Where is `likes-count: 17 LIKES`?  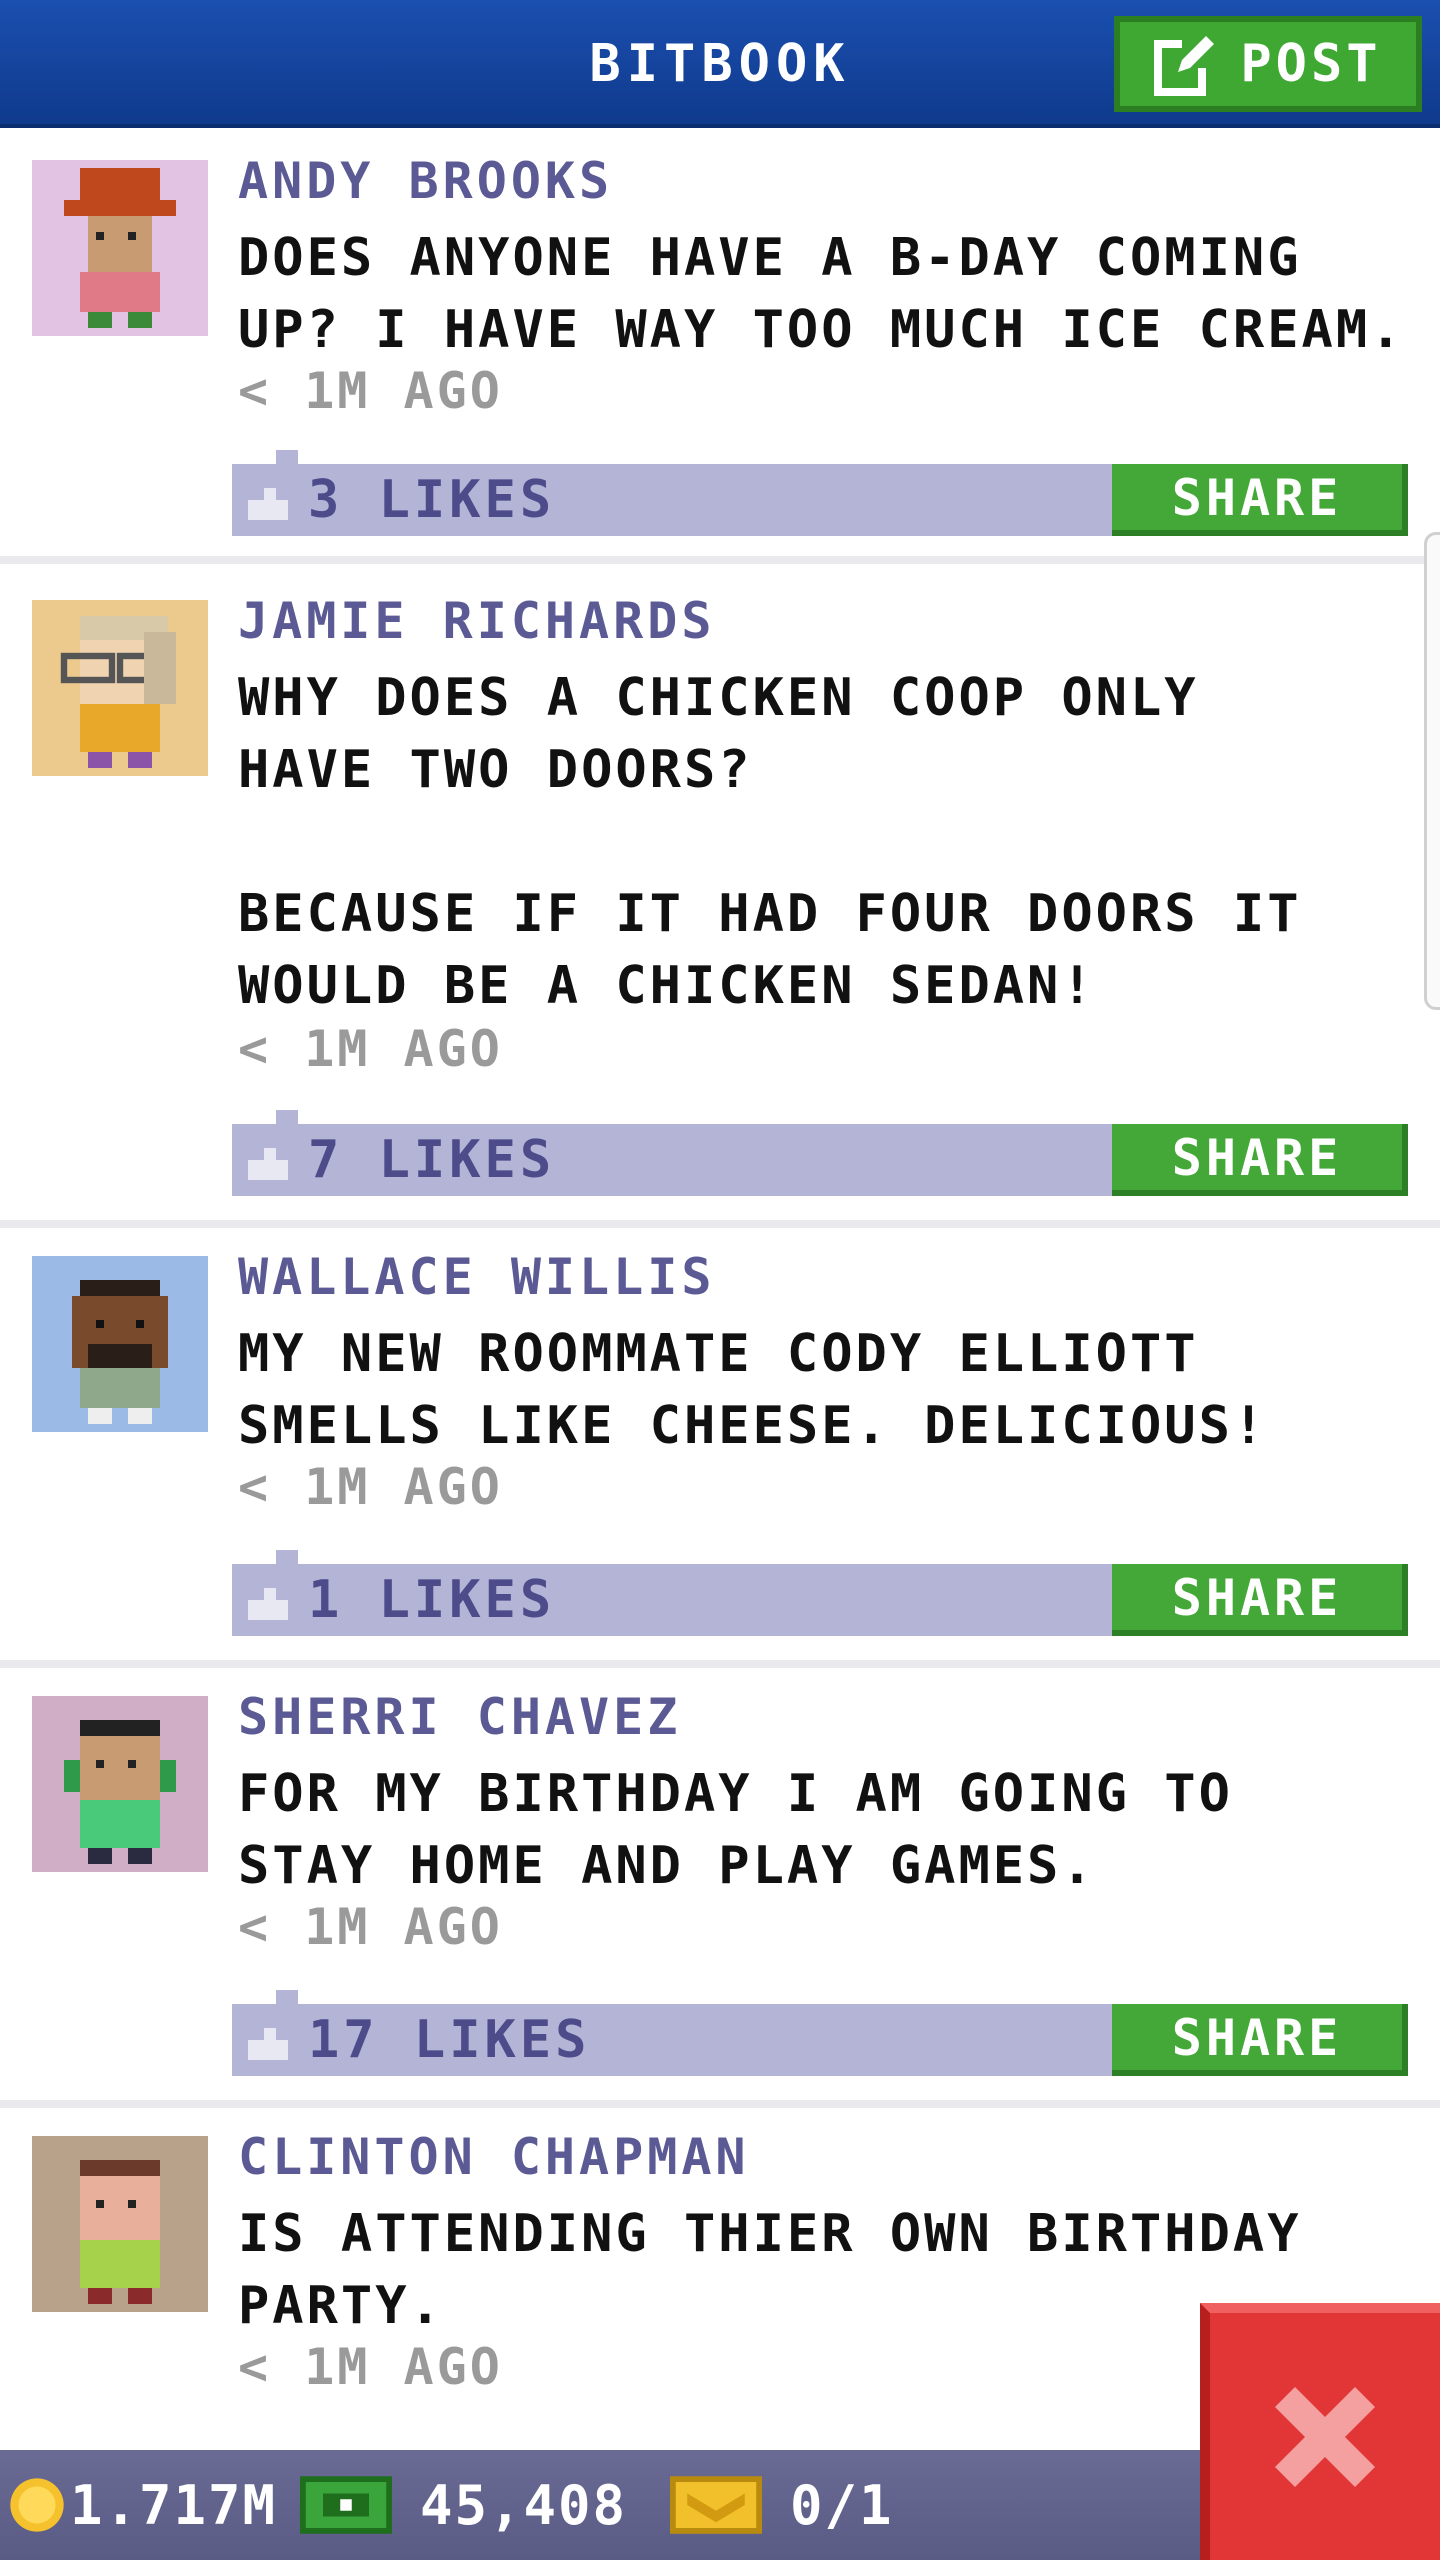 likes-count: 17 LIKES is located at coordinates (449, 2040).